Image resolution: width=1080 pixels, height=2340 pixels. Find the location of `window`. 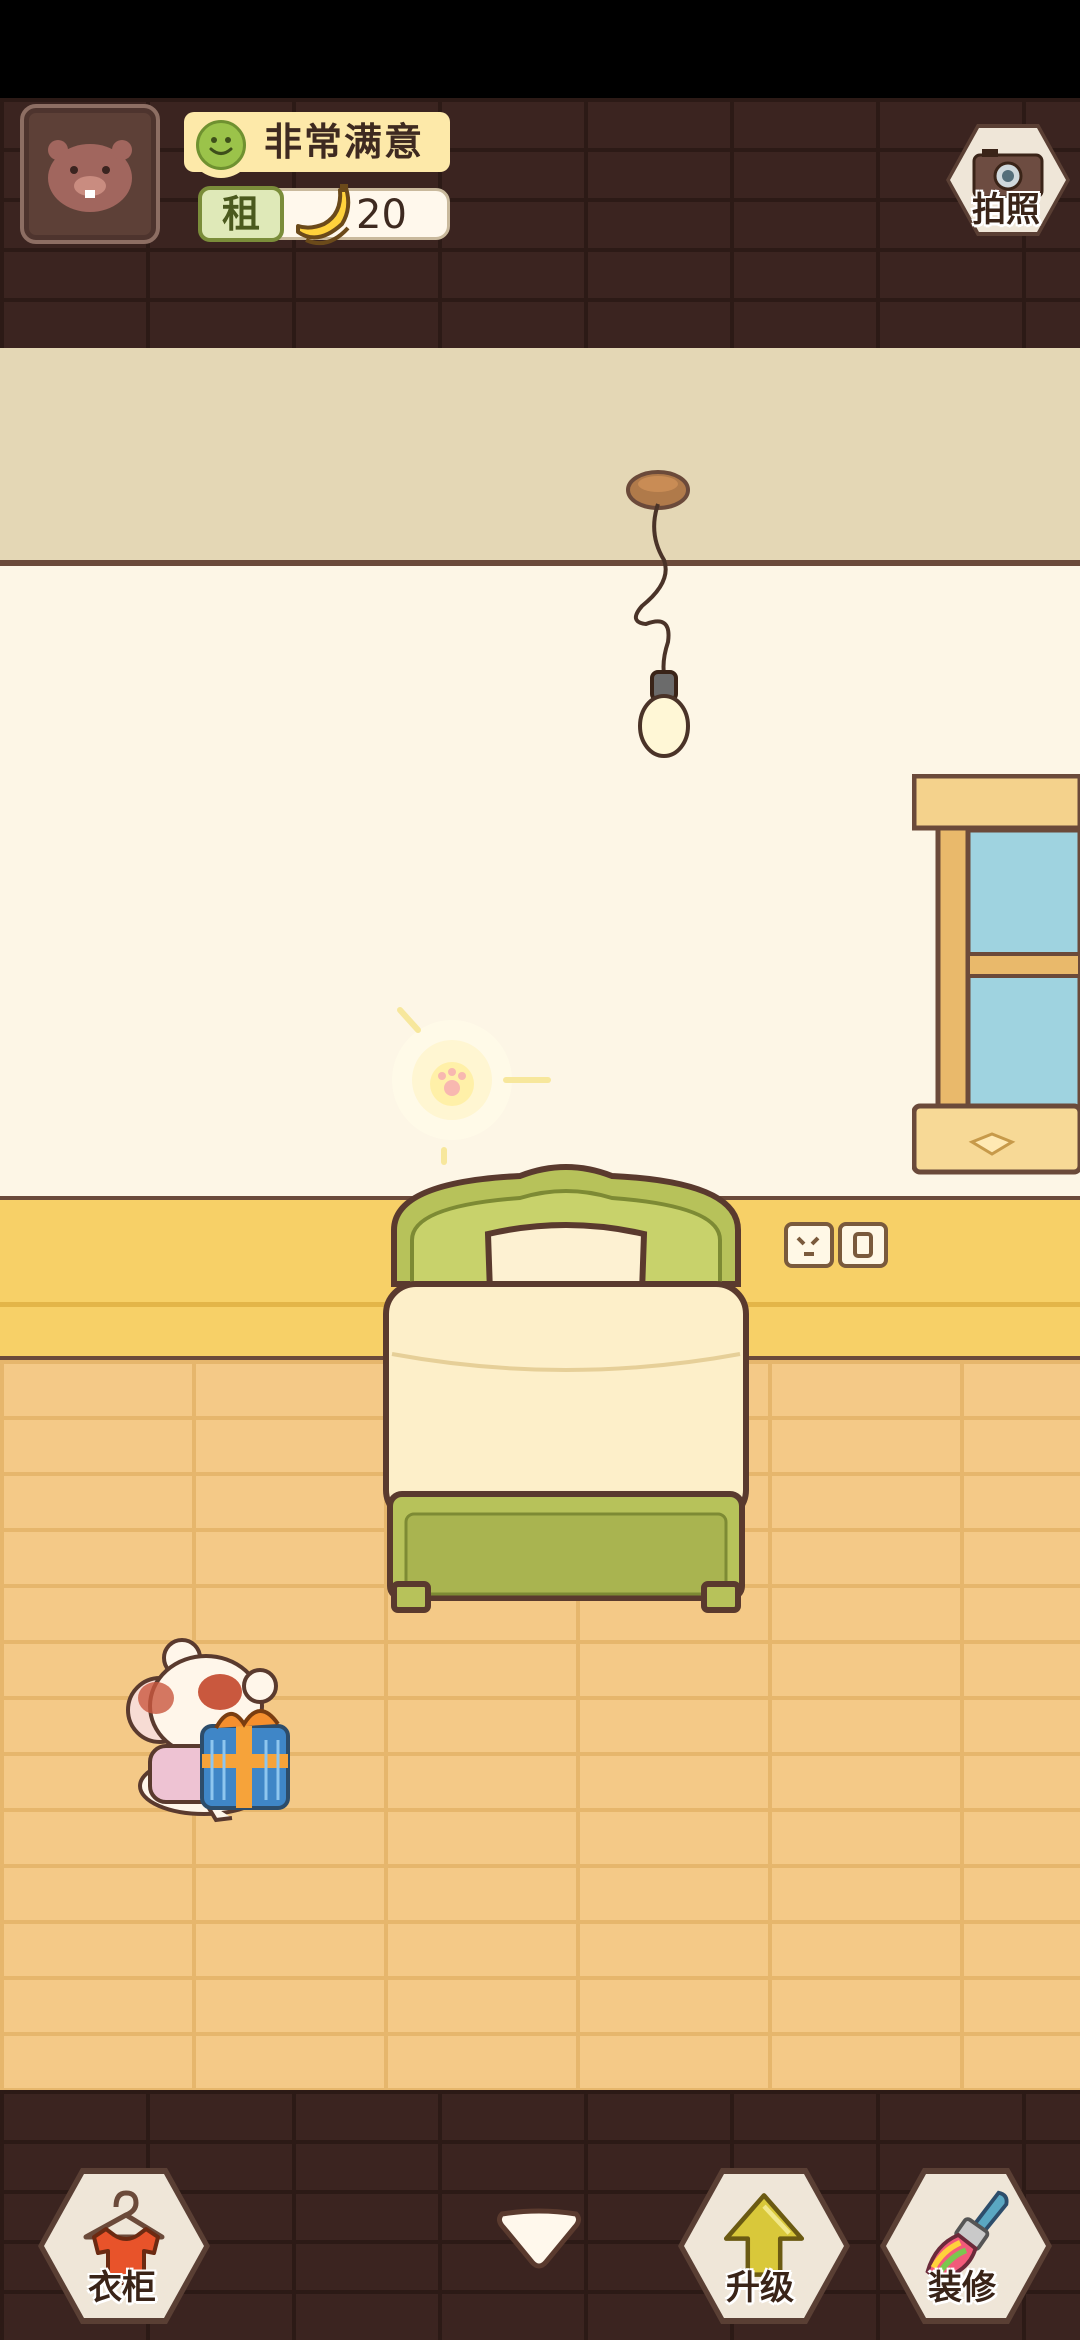

window is located at coordinates (996, 976).